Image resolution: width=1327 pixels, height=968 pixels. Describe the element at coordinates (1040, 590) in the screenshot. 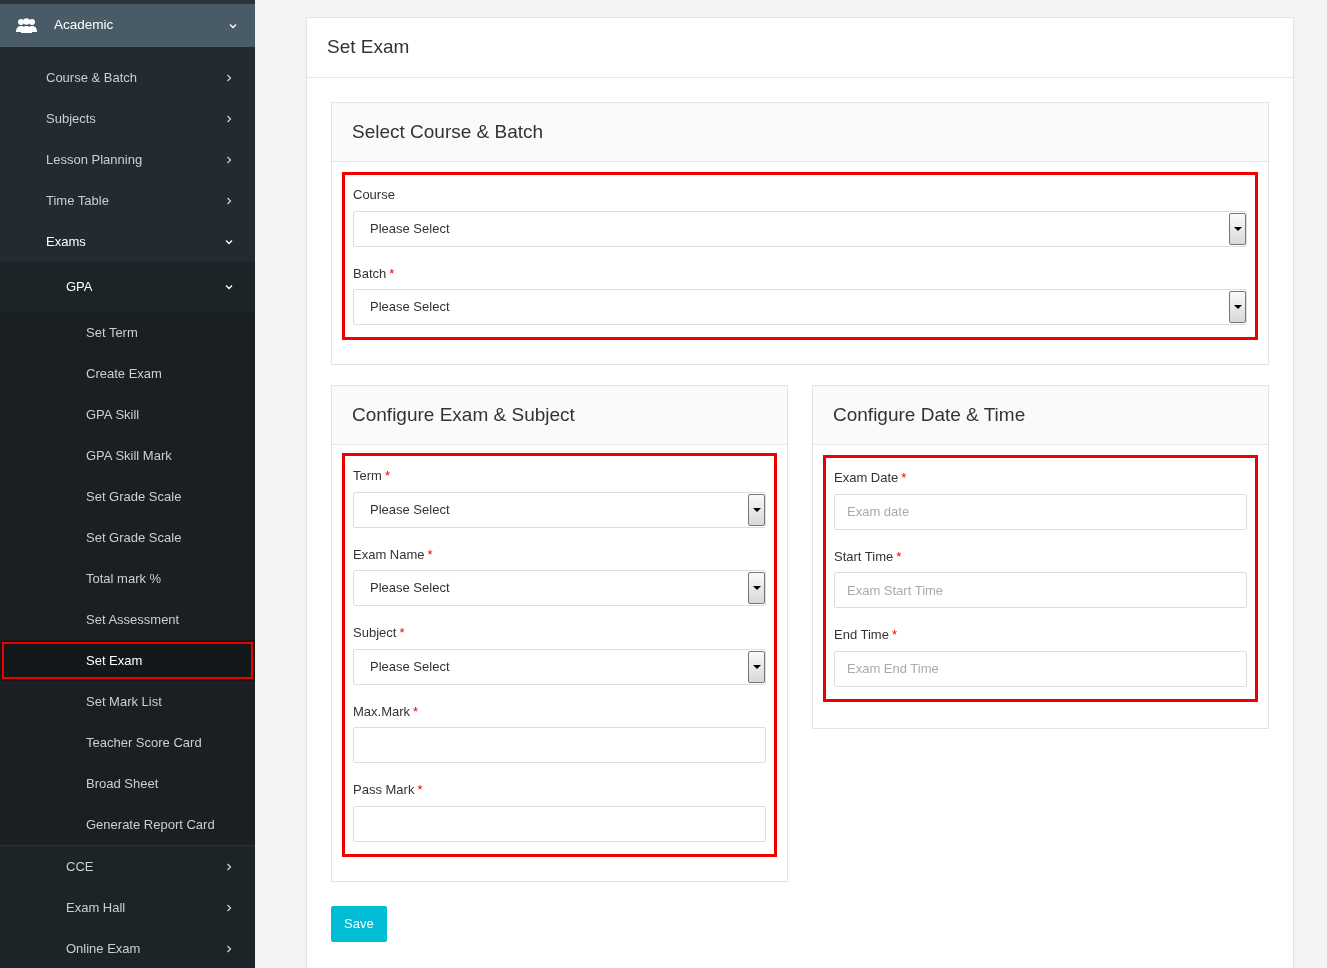

I see `input-field: Exam Start Time` at that location.